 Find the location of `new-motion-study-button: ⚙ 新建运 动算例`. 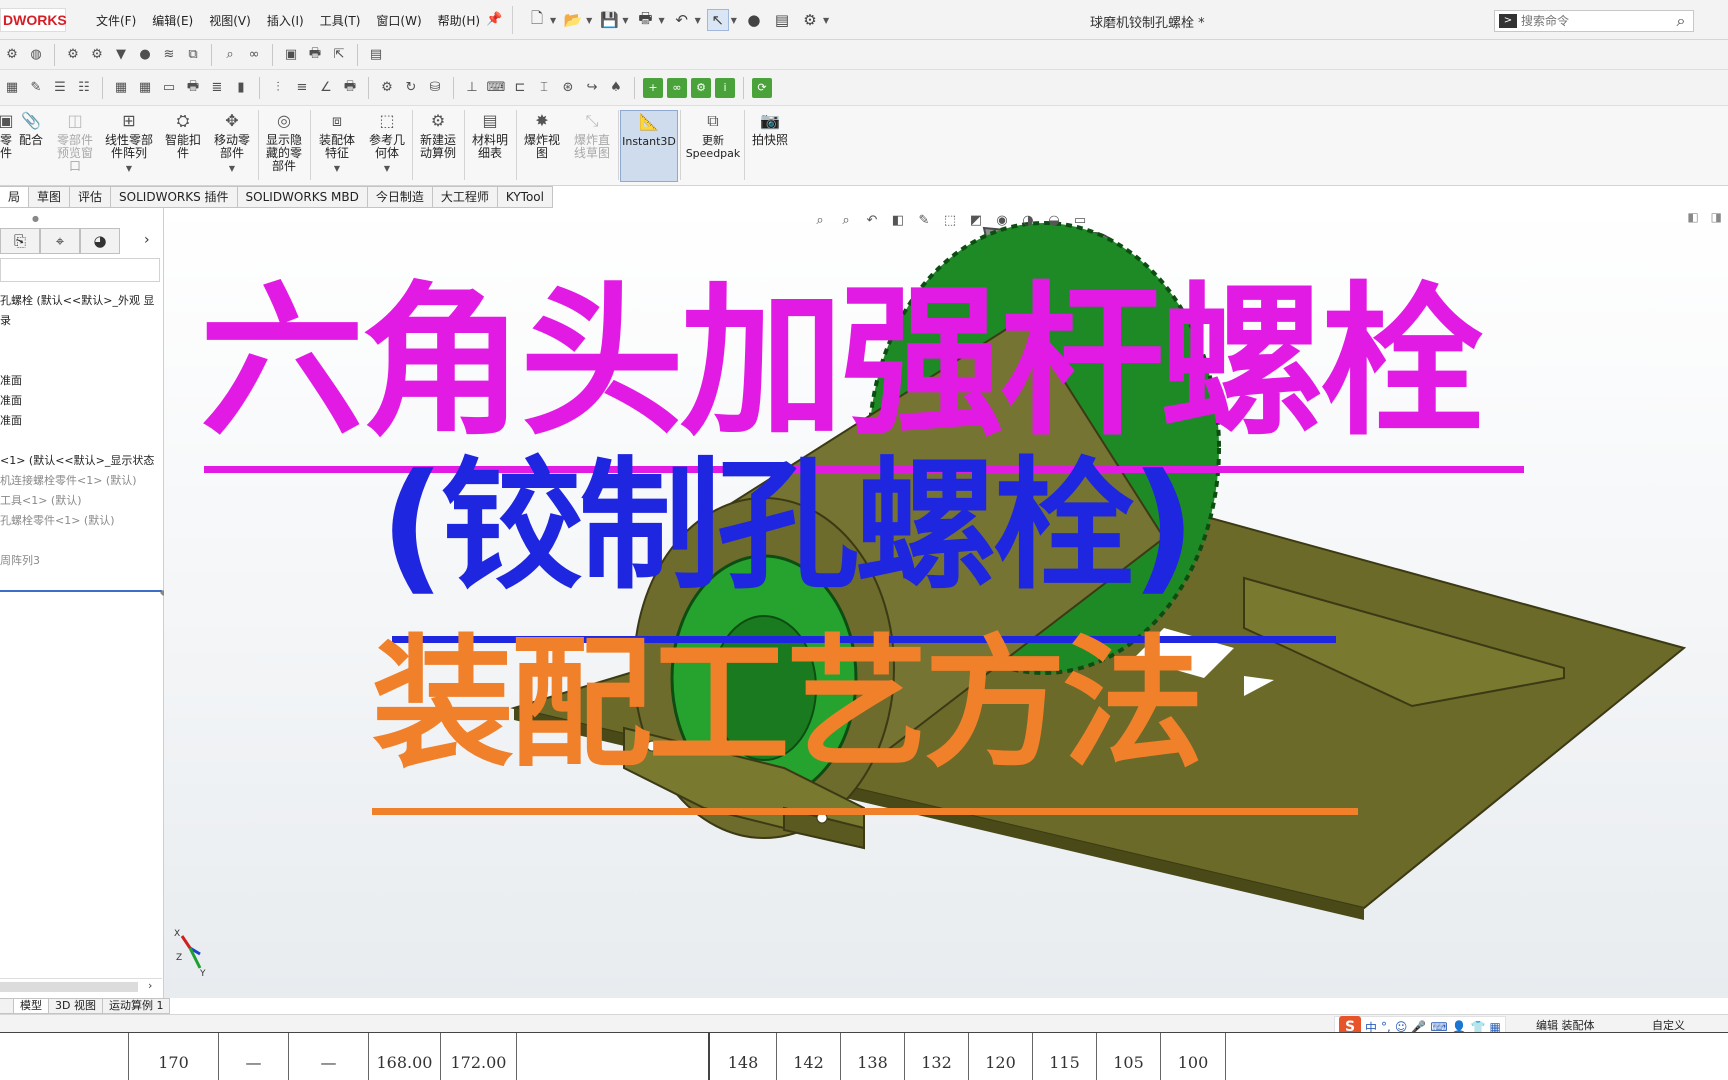

new-motion-study-button: ⚙ 新建运 动算例 is located at coordinates (438, 146).